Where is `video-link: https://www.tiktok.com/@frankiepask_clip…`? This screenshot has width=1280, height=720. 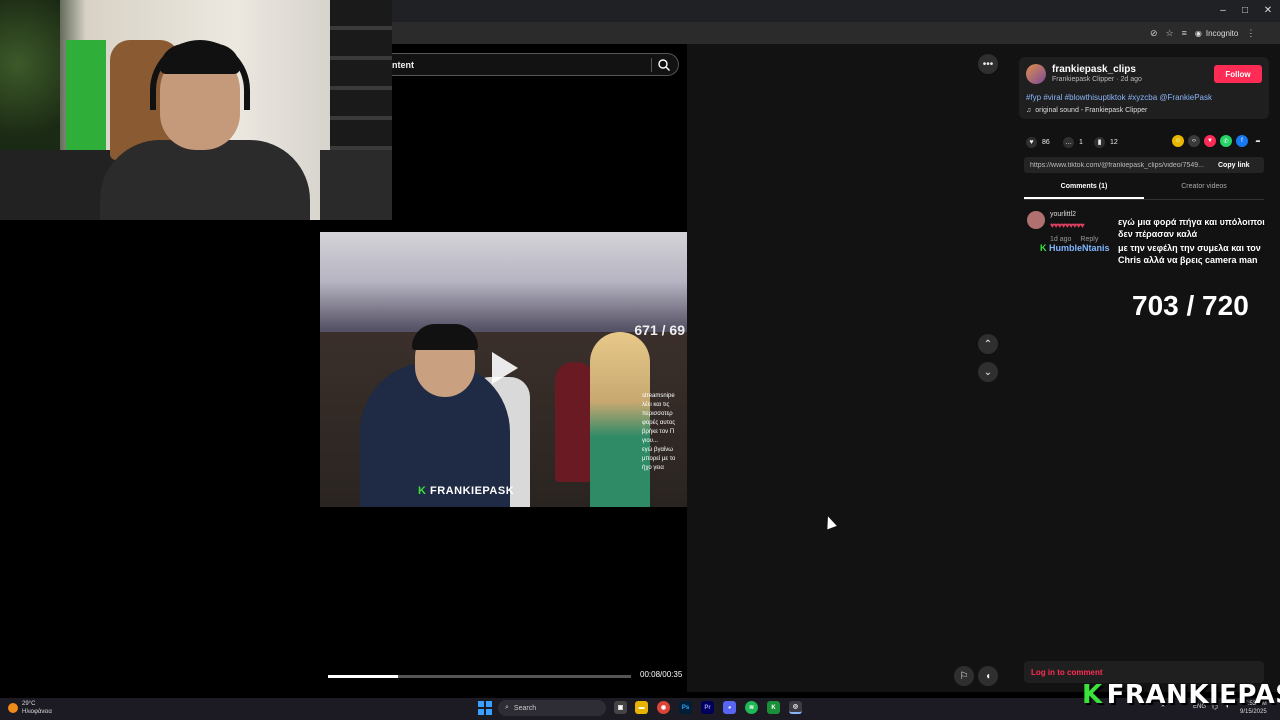
video-link: https://www.tiktok.com/@frankiepask_clip… is located at coordinates (1119, 165).